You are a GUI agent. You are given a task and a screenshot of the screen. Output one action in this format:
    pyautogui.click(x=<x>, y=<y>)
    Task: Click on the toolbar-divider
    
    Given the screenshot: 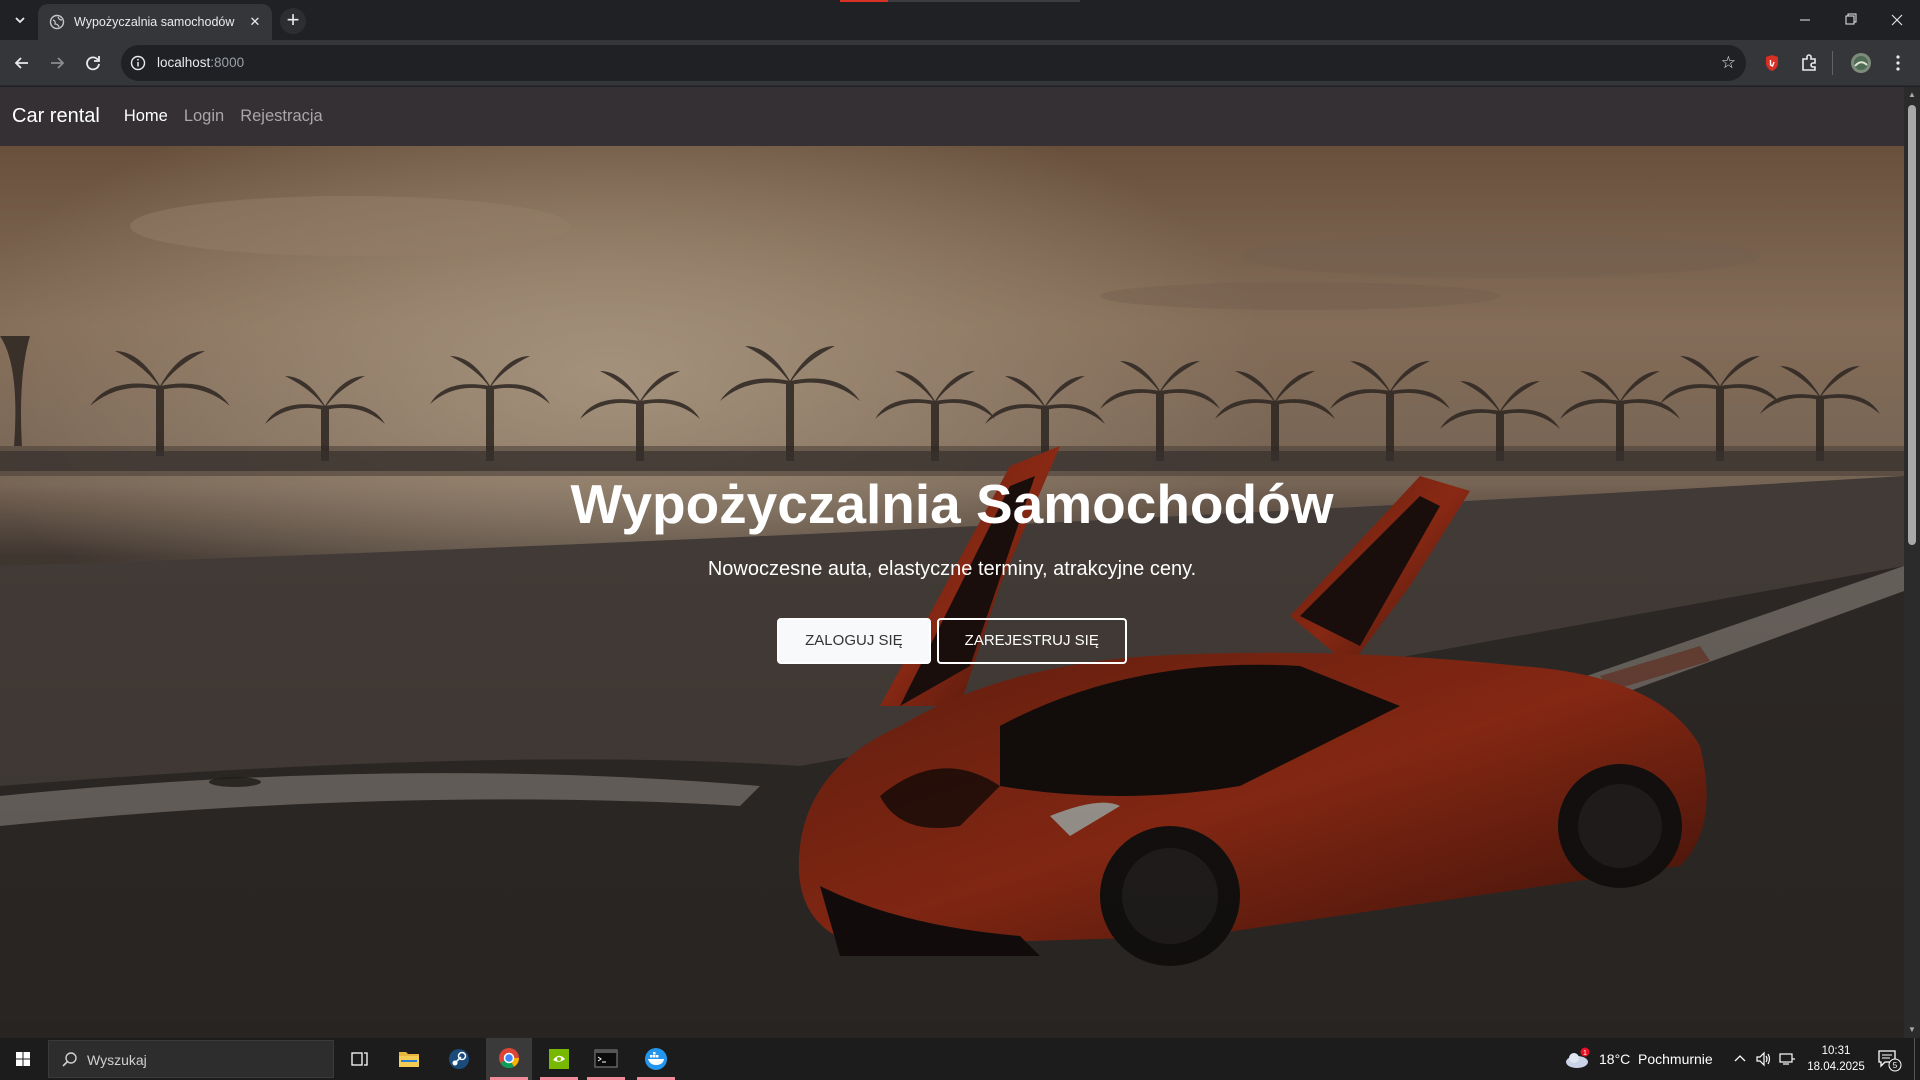 What is the action you would take?
    pyautogui.click(x=1832, y=63)
    